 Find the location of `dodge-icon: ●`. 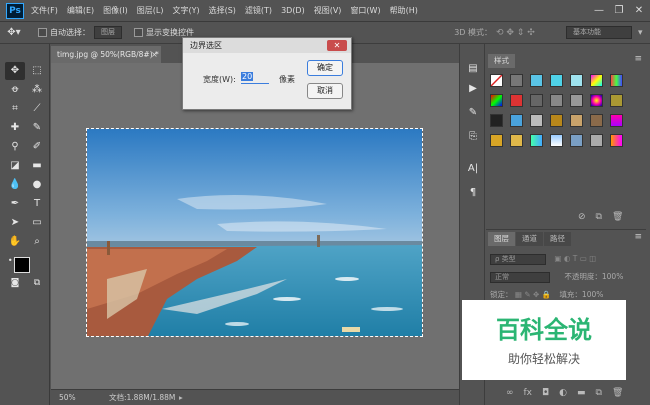

dodge-icon: ● is located at coordinates (37, 185).